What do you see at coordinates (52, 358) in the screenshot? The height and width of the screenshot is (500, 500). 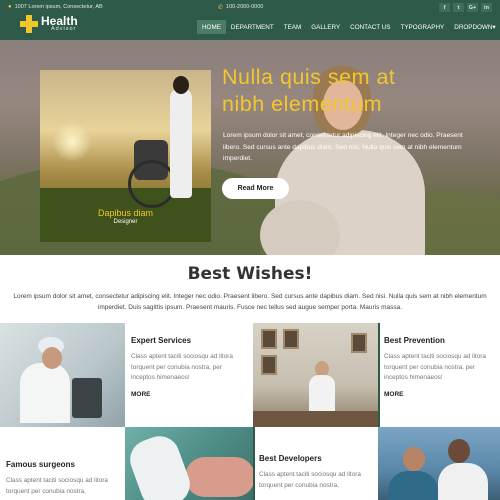 I see `lab-head` at bounding box center [52, 358].